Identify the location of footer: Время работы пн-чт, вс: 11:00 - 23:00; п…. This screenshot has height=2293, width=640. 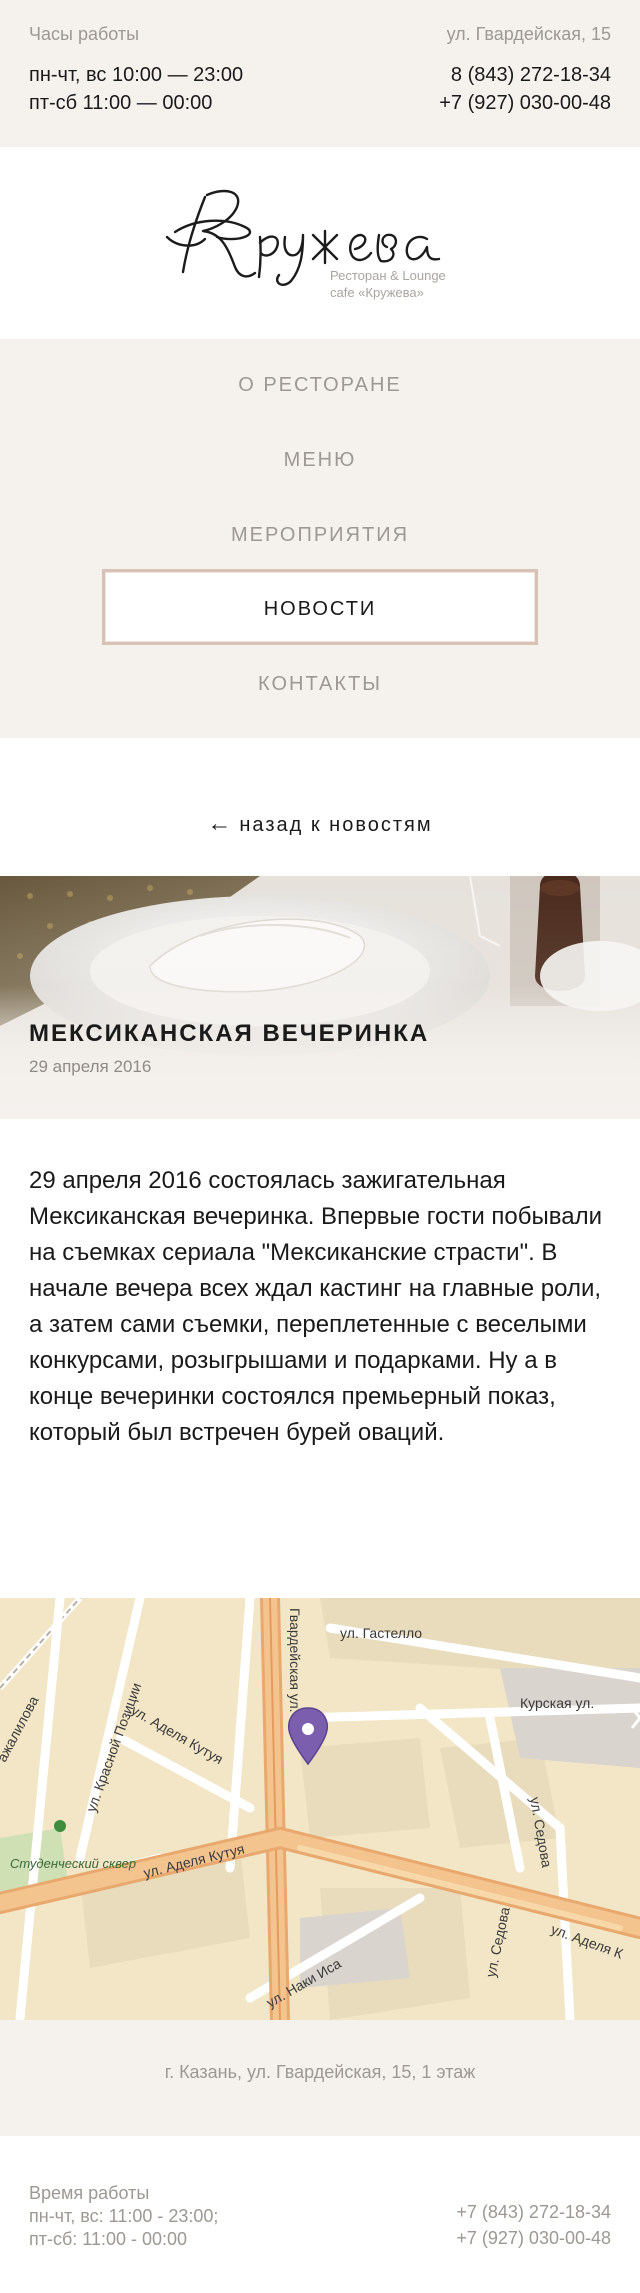
(320, 2214).